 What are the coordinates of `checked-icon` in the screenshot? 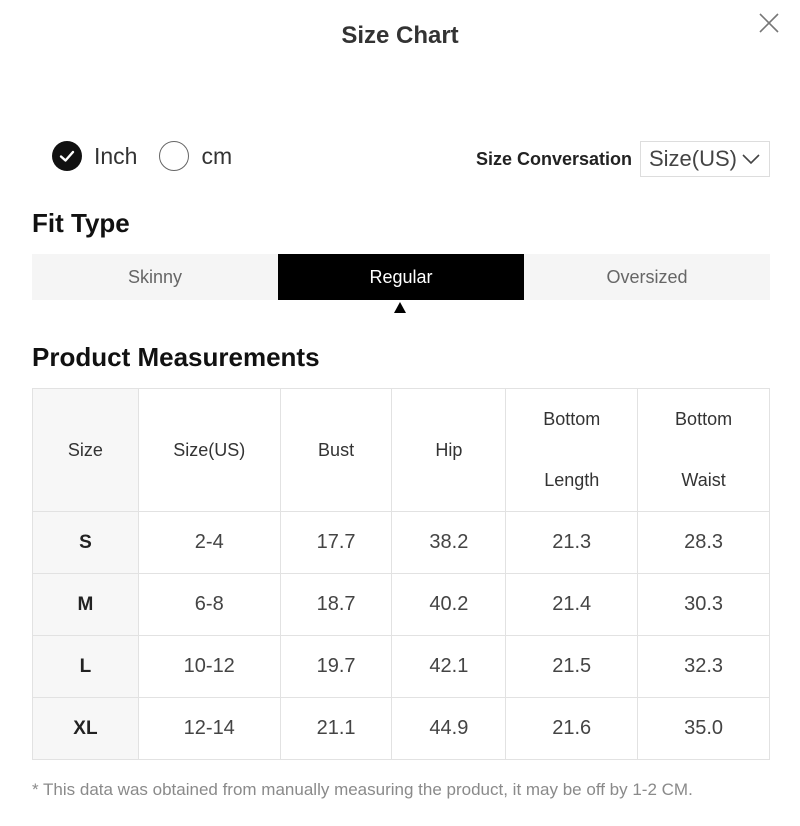 It's located at (67, 156).